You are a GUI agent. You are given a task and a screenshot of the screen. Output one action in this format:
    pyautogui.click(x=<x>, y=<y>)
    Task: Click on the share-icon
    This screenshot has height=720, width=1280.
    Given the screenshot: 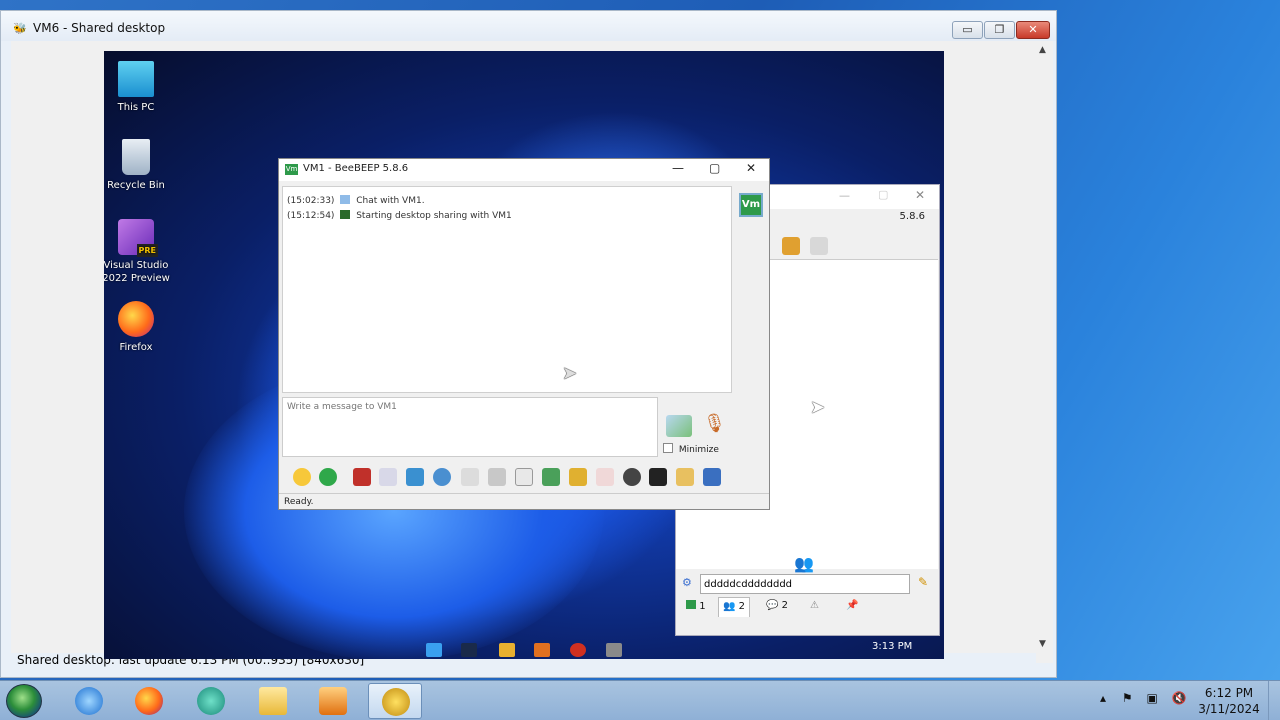 What is the action you would take?
    pyautogui.click(x=791, y=246)
    